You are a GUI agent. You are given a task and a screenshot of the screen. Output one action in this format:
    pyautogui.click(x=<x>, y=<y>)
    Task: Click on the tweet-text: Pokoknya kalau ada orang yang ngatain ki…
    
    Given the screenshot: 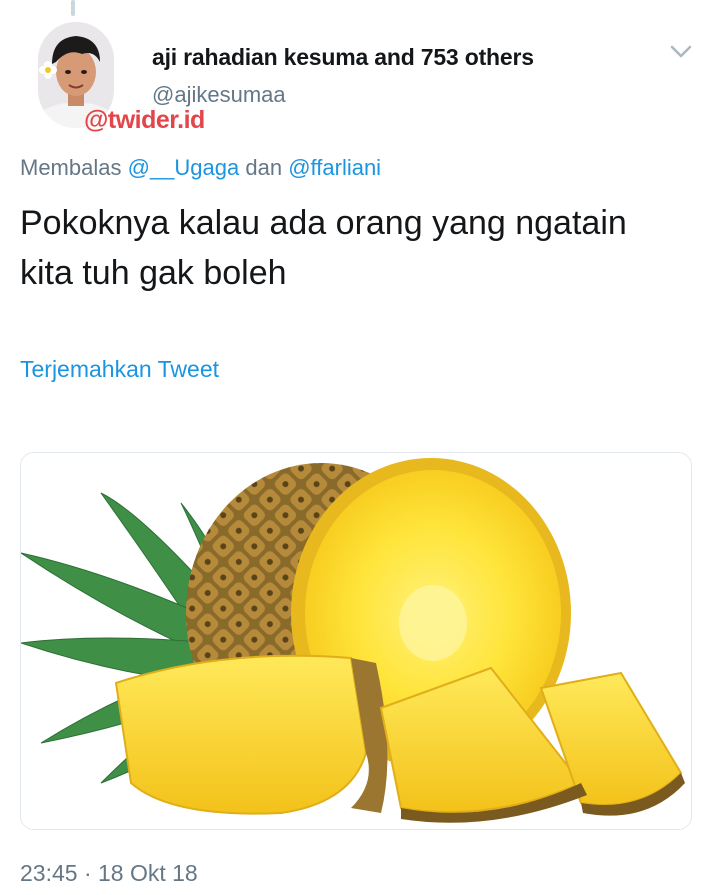 What is the action you would take?
    pyautogui.click(x=323, y=248)
    